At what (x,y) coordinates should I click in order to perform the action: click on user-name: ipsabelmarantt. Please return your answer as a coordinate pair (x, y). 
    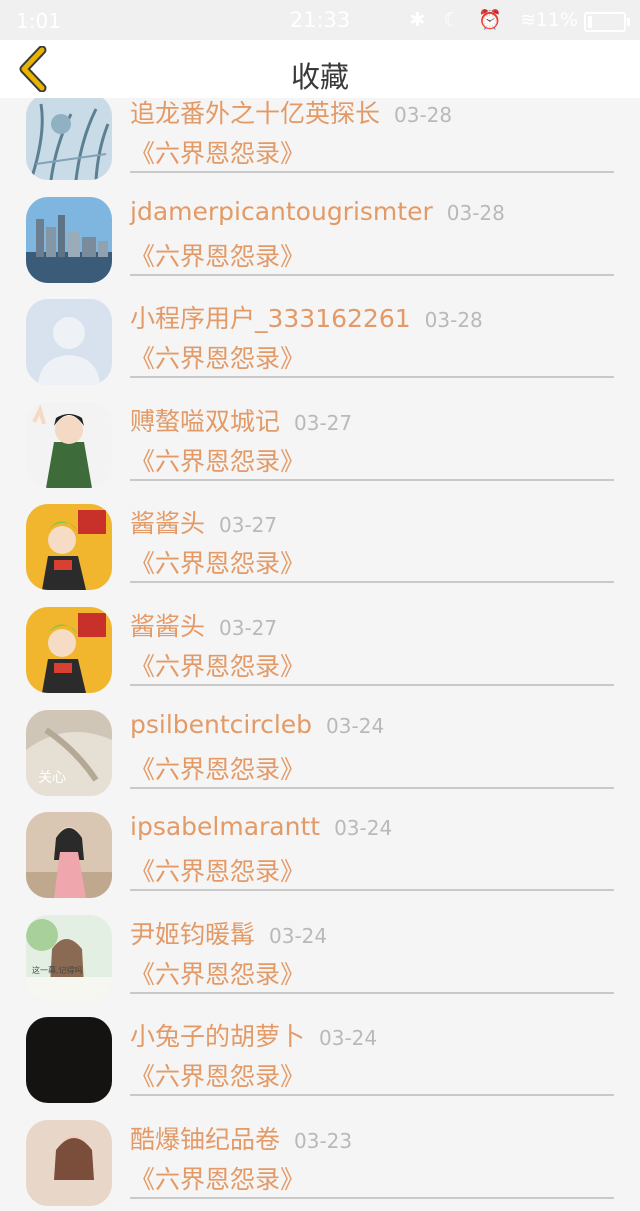
    Looking at the image, I should click on (225, 826).